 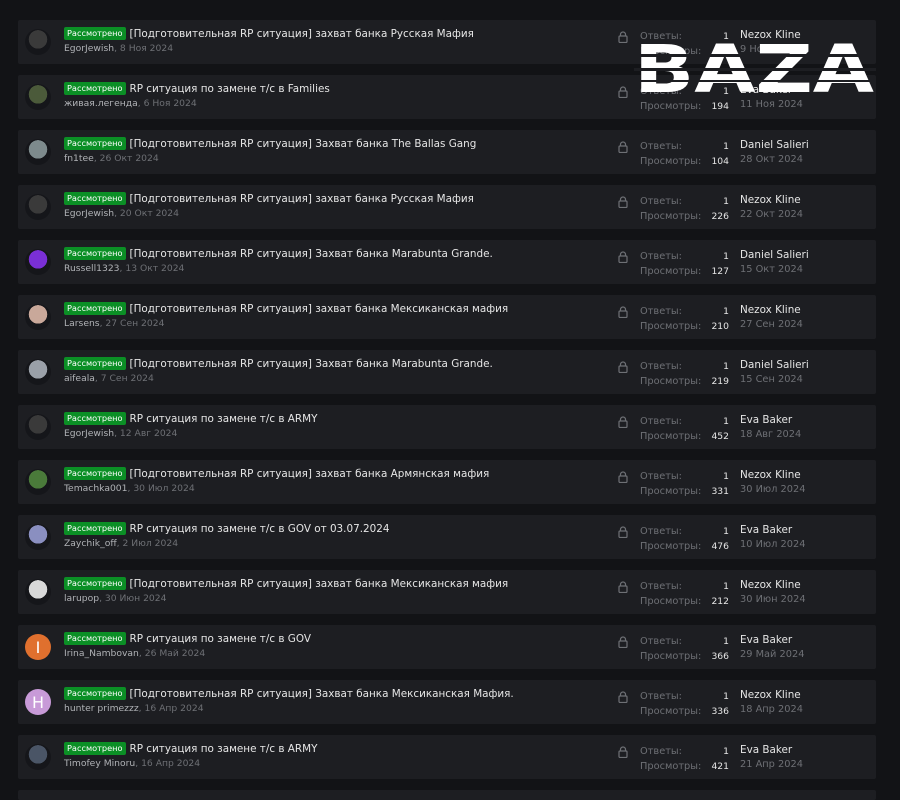 I want to click on avatar: I, so click(x=38, y=647).